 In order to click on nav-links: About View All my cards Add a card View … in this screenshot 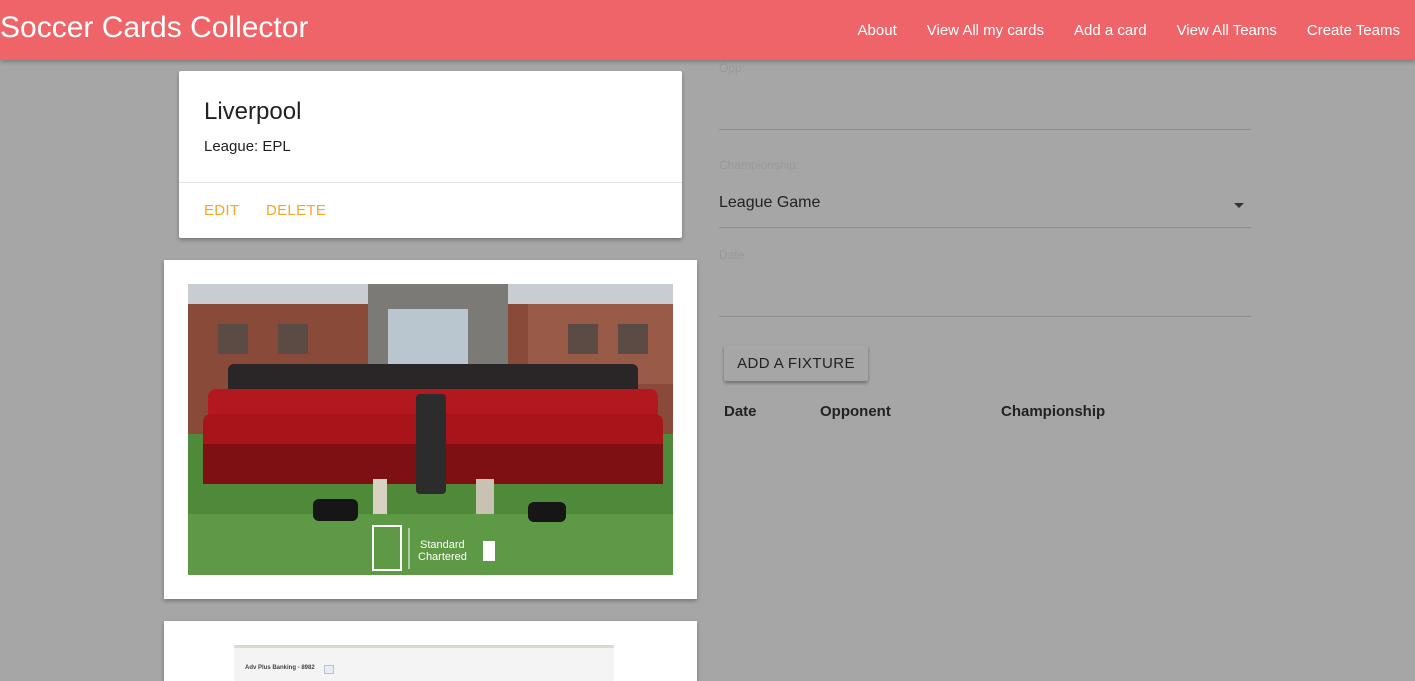, I will do `click(1129, 30)`.